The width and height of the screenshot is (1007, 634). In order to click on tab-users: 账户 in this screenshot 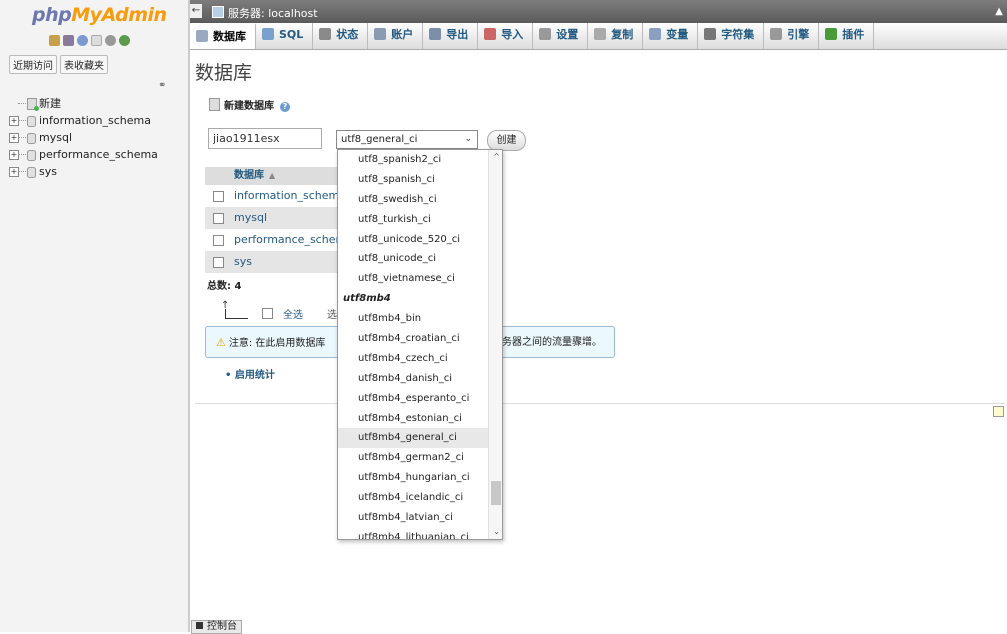, I will do `click(396, 36)`.